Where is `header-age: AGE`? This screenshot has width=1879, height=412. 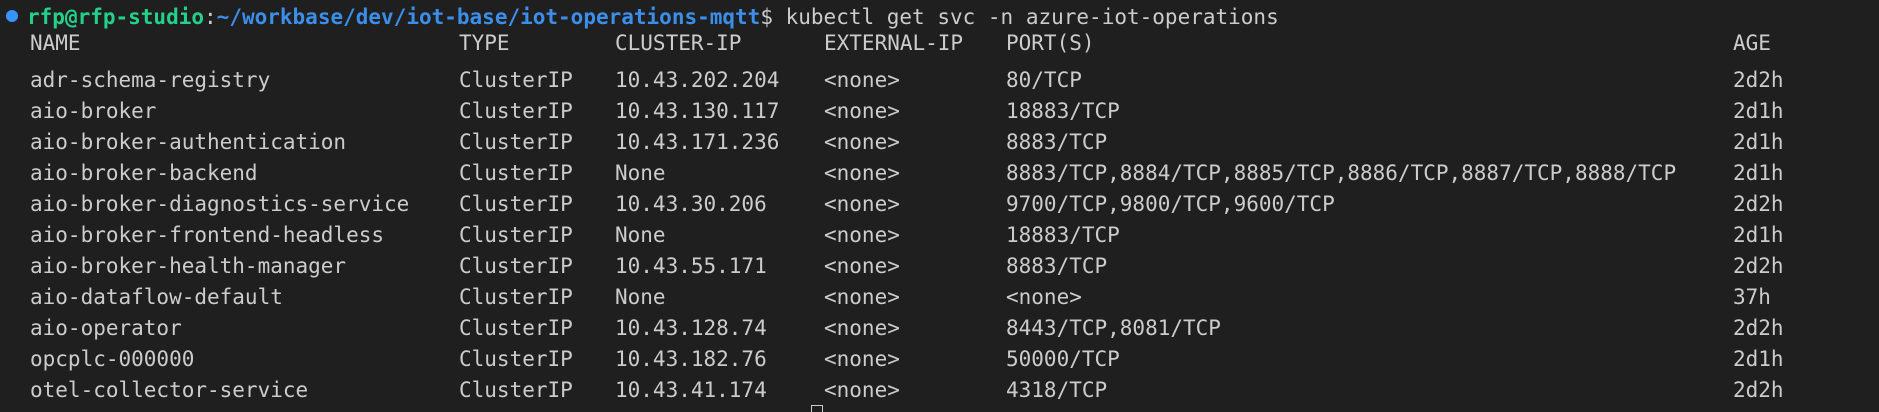
header-age: AGE is located at coordinates (1752, 43).